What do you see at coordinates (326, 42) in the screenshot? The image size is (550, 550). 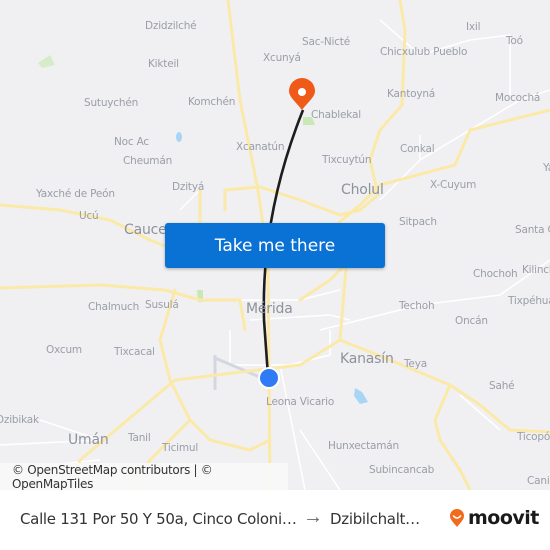 I see `place-label: Sac-Nicté` at bounding box center [326, 42].